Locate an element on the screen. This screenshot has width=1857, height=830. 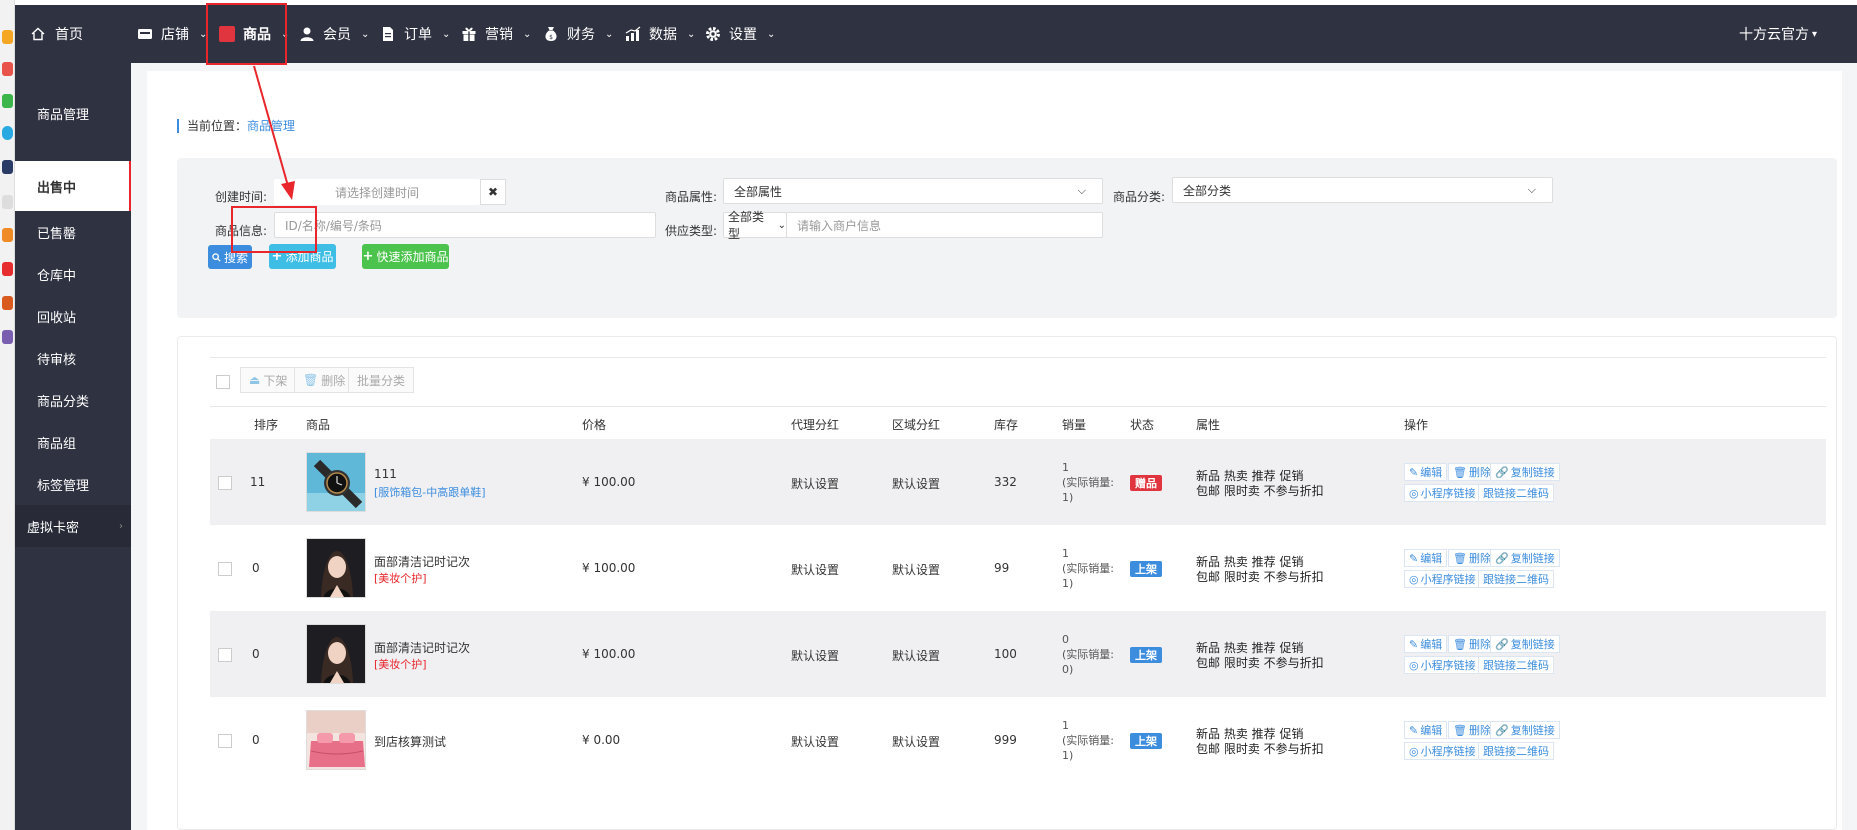
sidebar-item-warehouse: 仓库中 is located at coordinates (73, 274).